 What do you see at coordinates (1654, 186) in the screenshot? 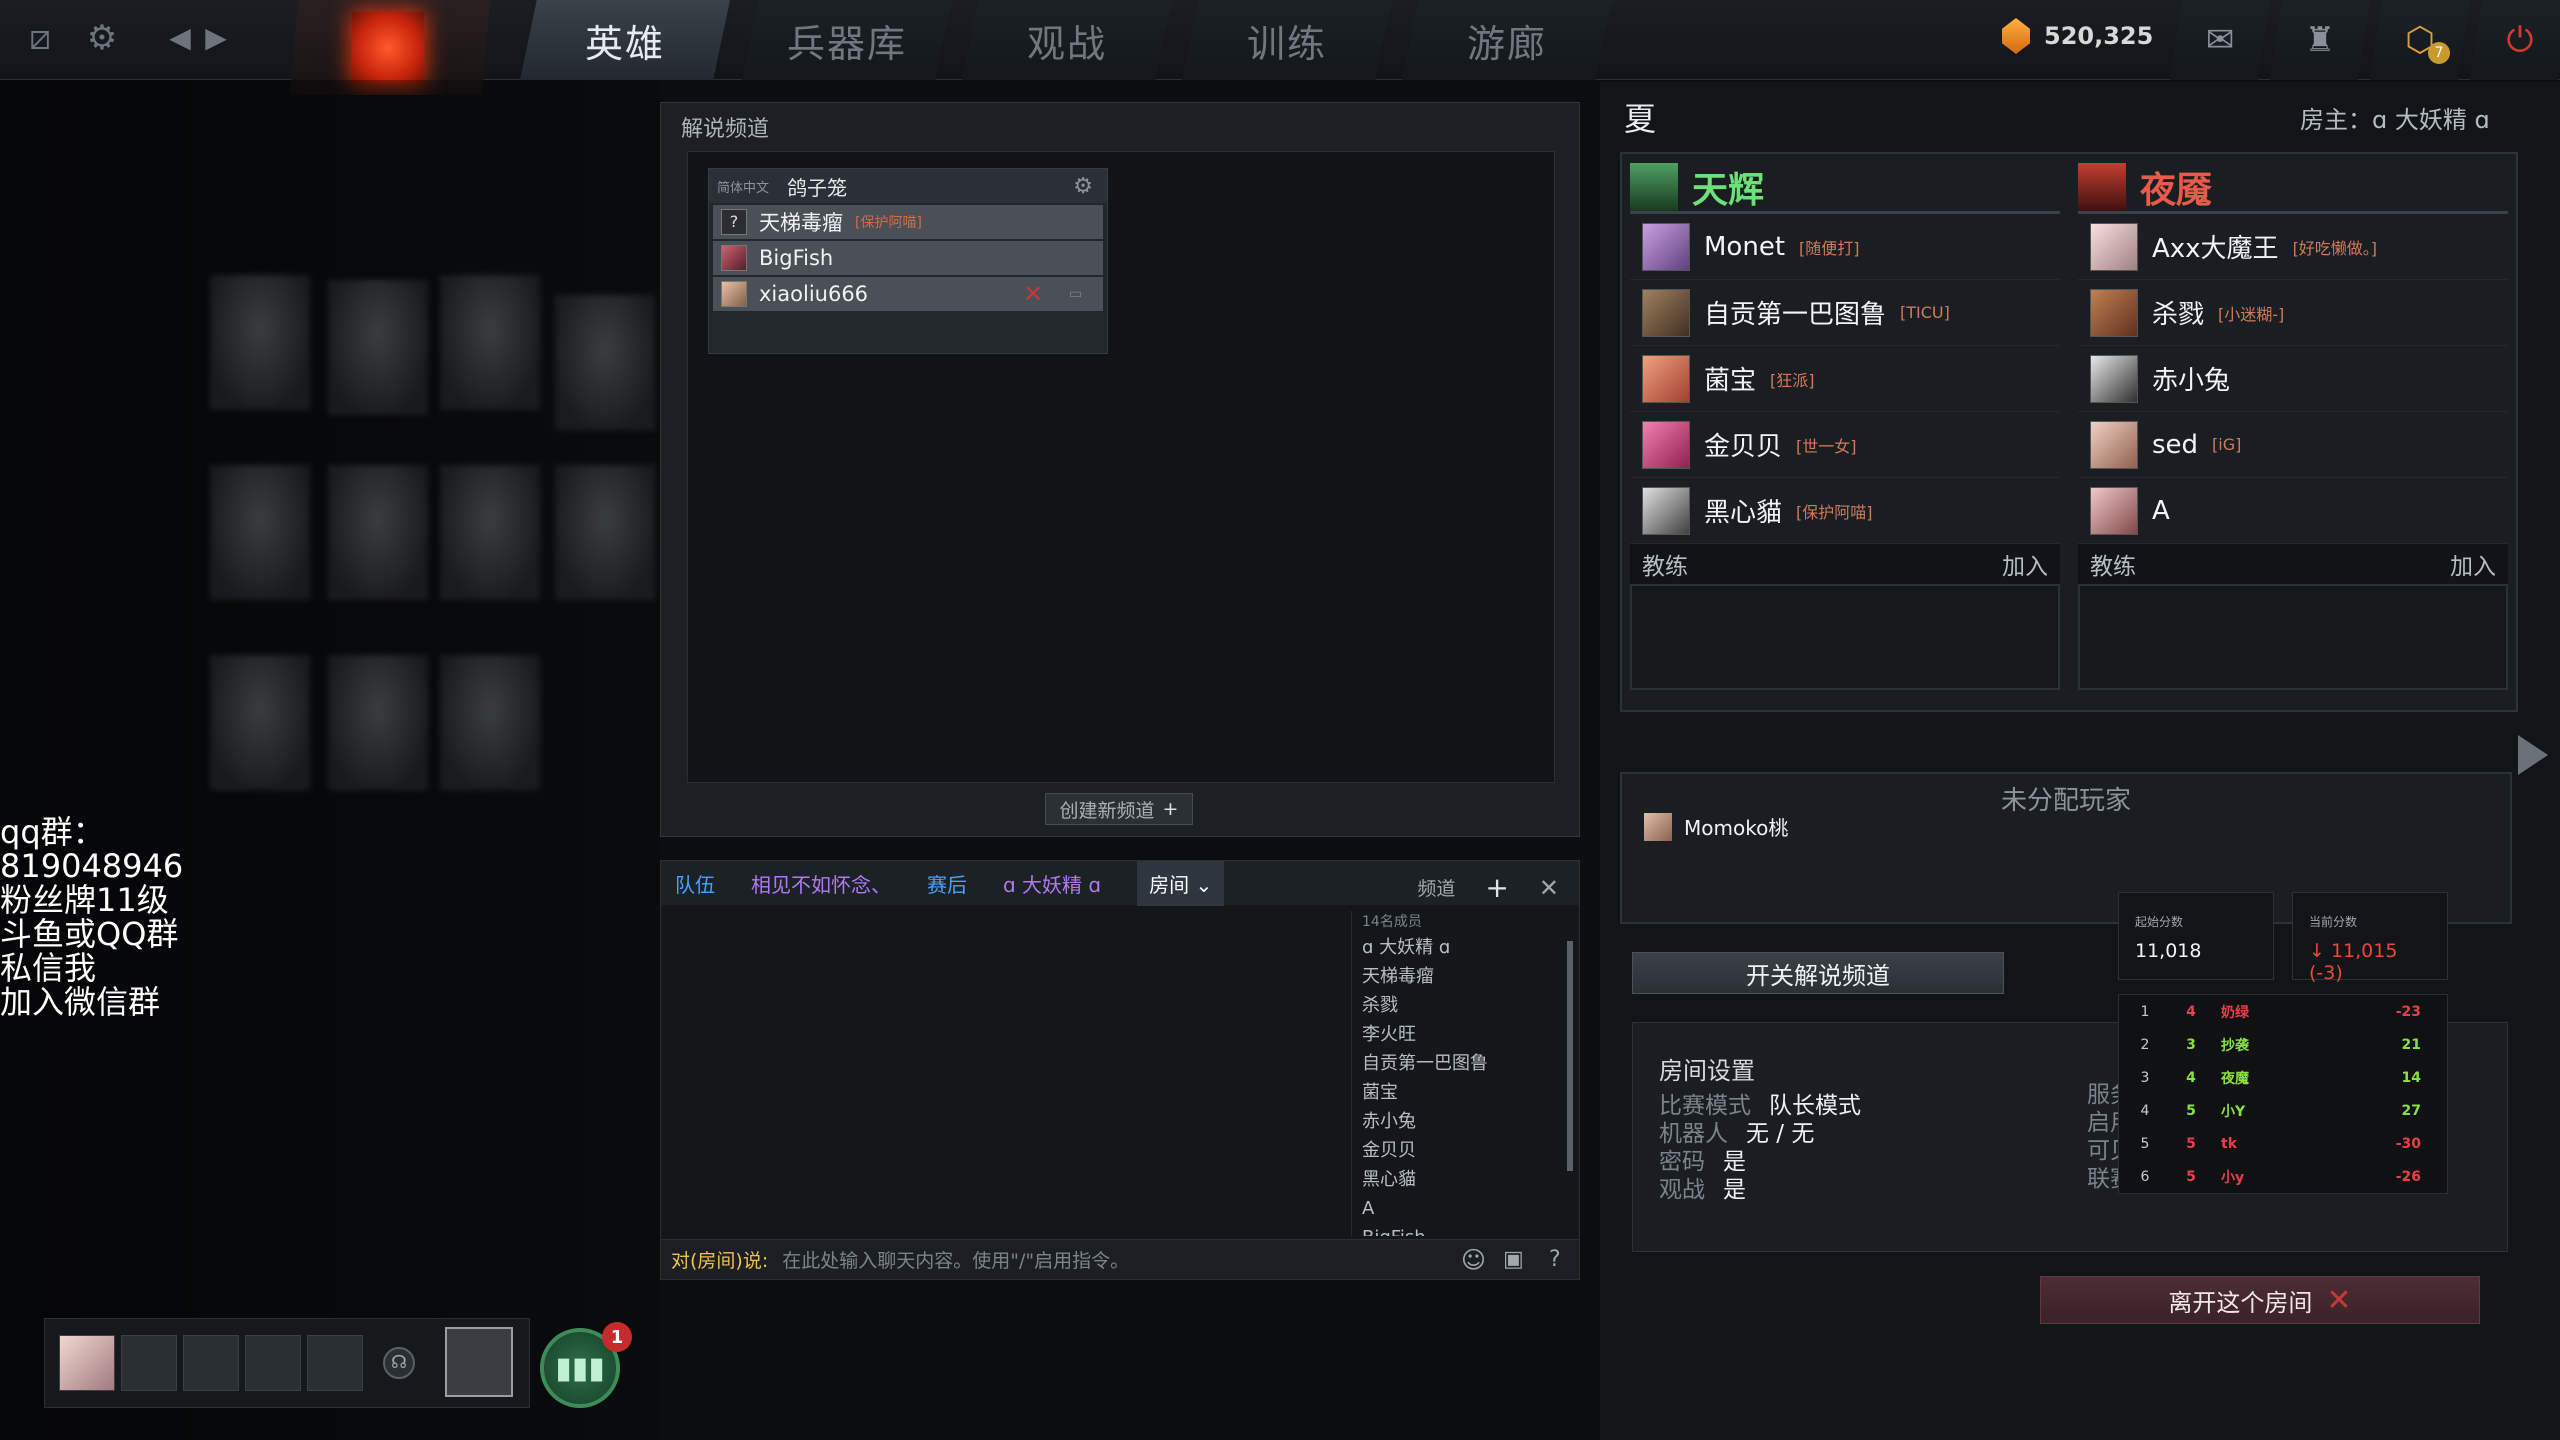
I see `radiant-emblem-icon` at bounding box center [1654, 186].